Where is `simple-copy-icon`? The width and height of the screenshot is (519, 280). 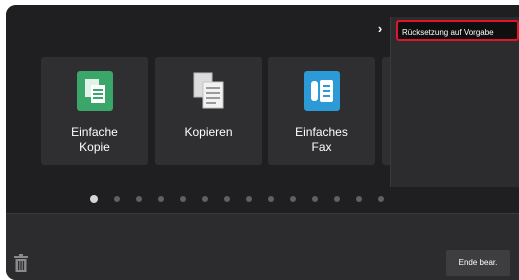 simple-copy-icon is located at coordinates (94, 91).